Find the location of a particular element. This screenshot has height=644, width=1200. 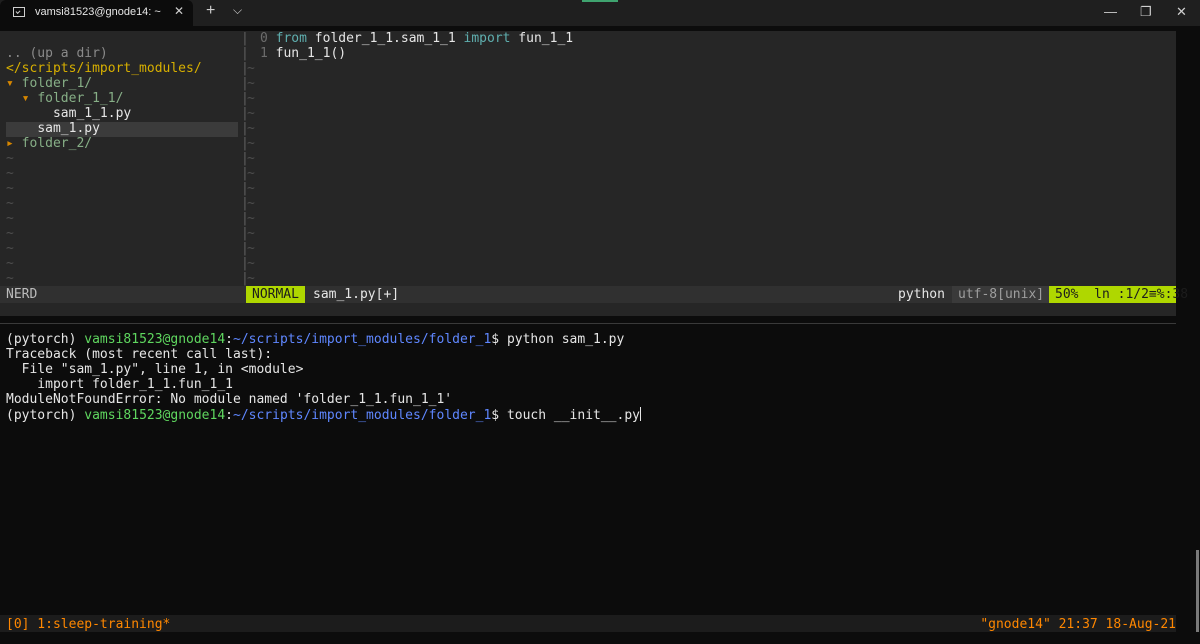

line-number: 1 is located at coordinates (268, 53).